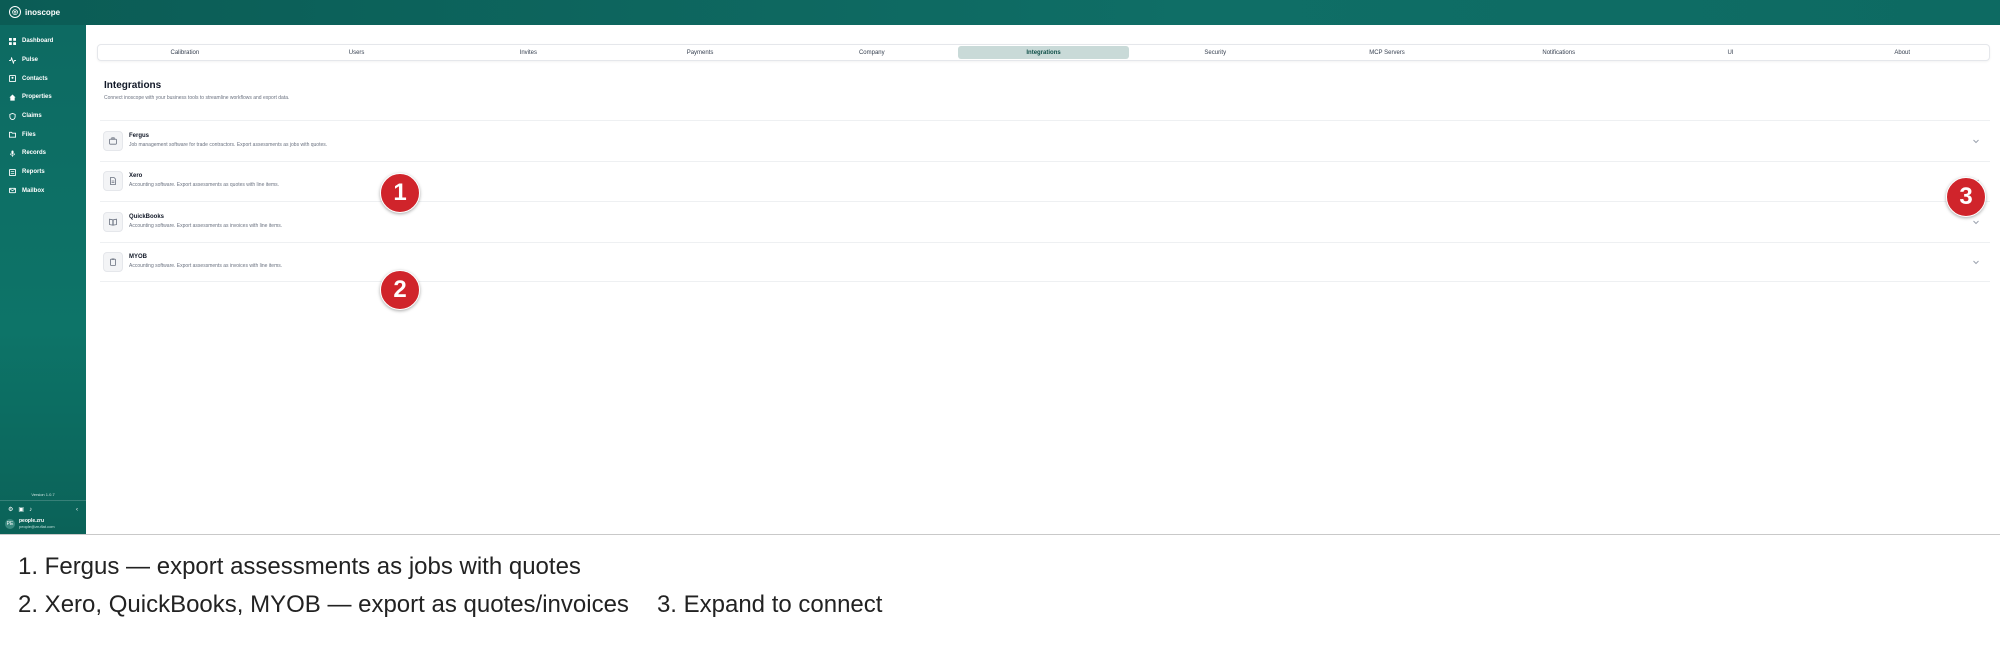 The height and width of the screenshot is (646, 2000). Describe the element at coordinates (33, 190) in the screenshot. I see `sidebar-item-label: Mailbox` at that location.